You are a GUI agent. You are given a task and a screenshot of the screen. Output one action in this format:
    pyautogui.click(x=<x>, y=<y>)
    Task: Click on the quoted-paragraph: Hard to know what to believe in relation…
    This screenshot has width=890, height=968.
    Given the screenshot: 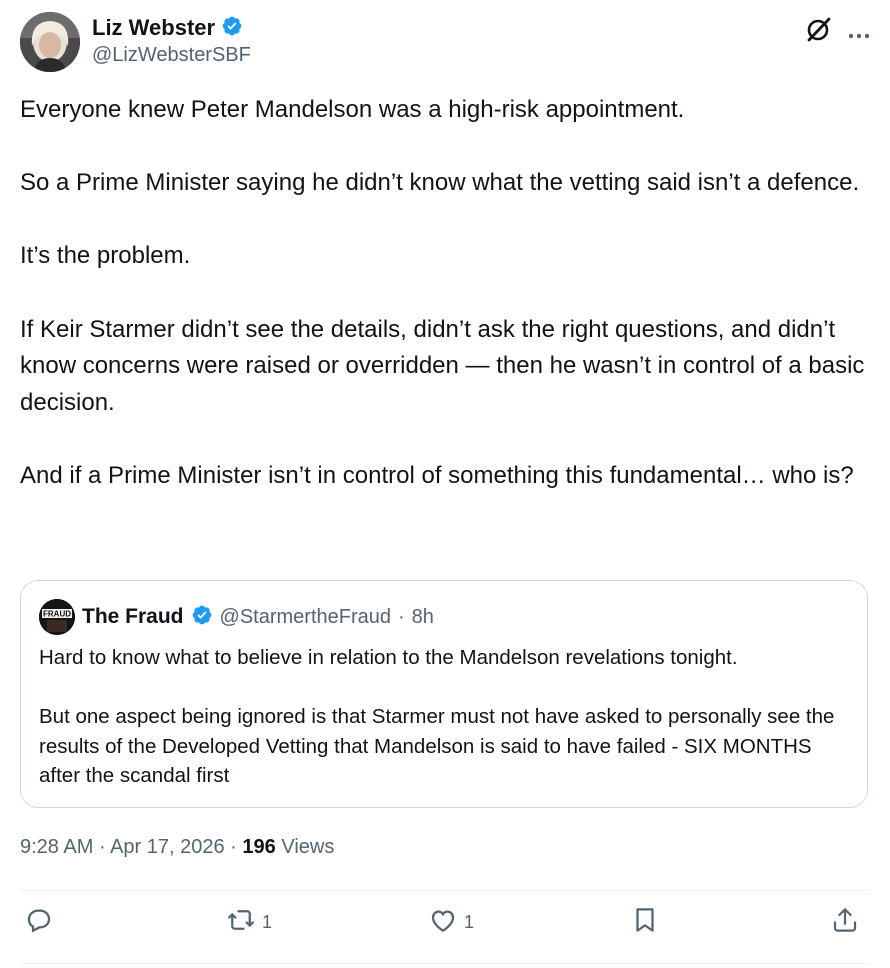 What is the action you would take?
    pyautogui.click(x=388, y=657)
    